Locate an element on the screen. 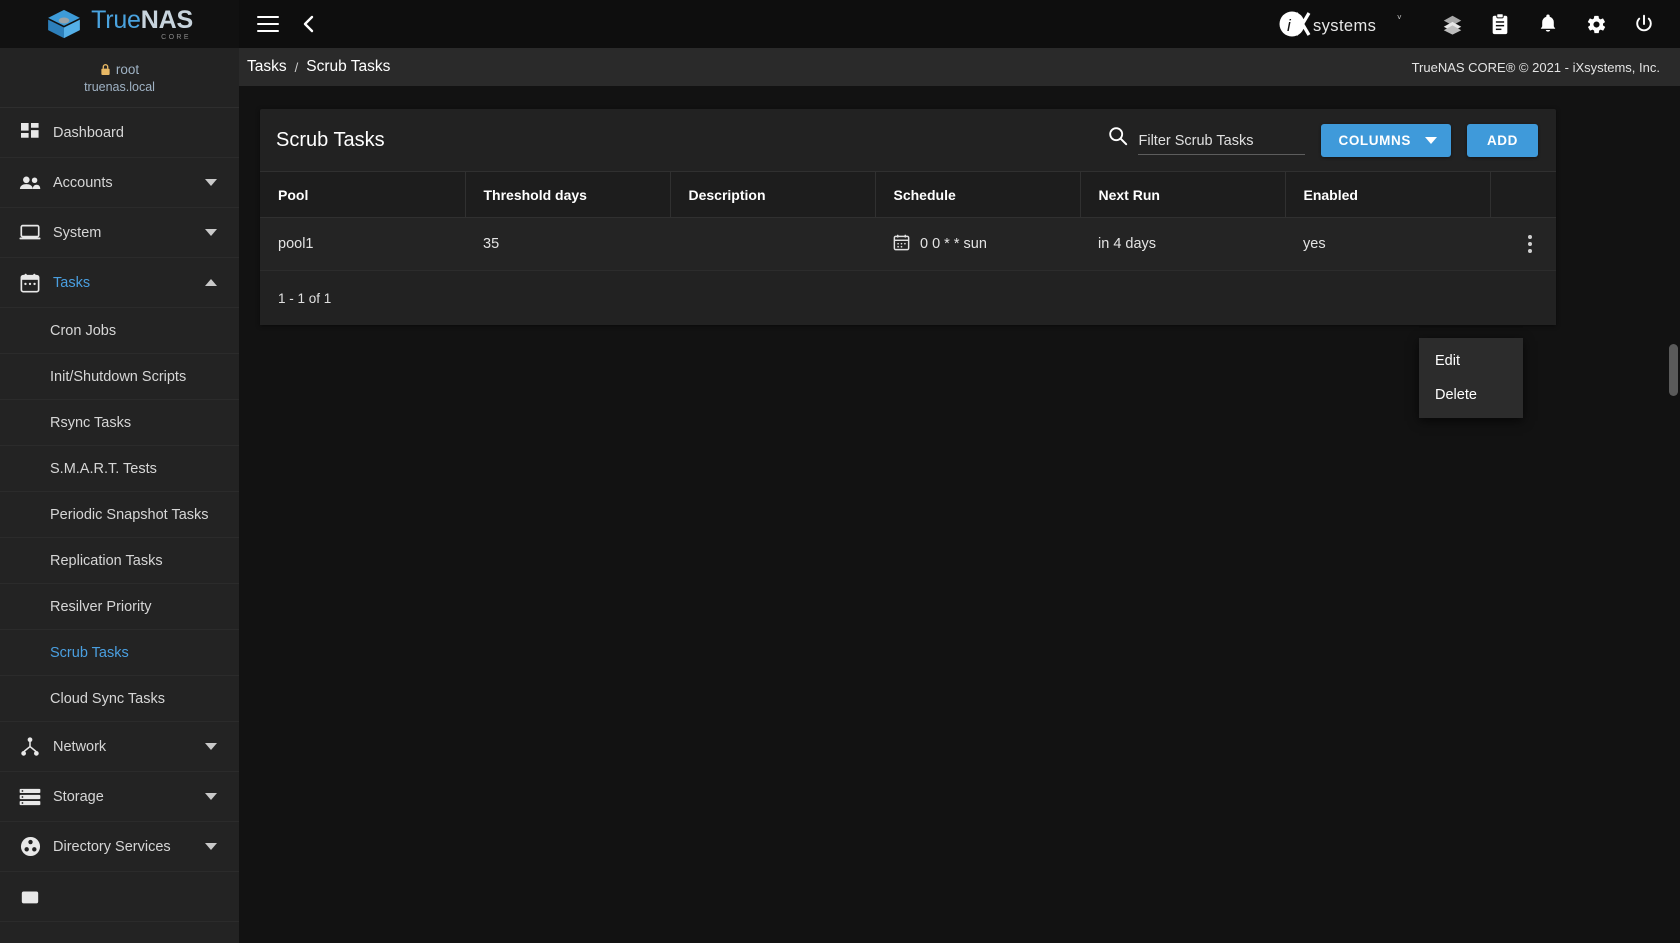  notifications-bell-icon is located at coordinates (1548, 24).